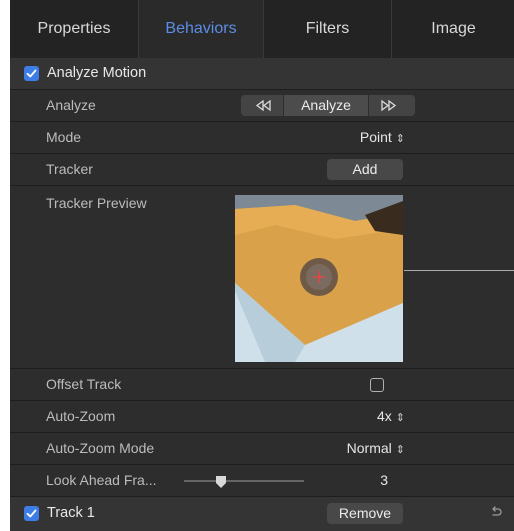  I want to click on tab-filters: Filters, so click(327, 29).